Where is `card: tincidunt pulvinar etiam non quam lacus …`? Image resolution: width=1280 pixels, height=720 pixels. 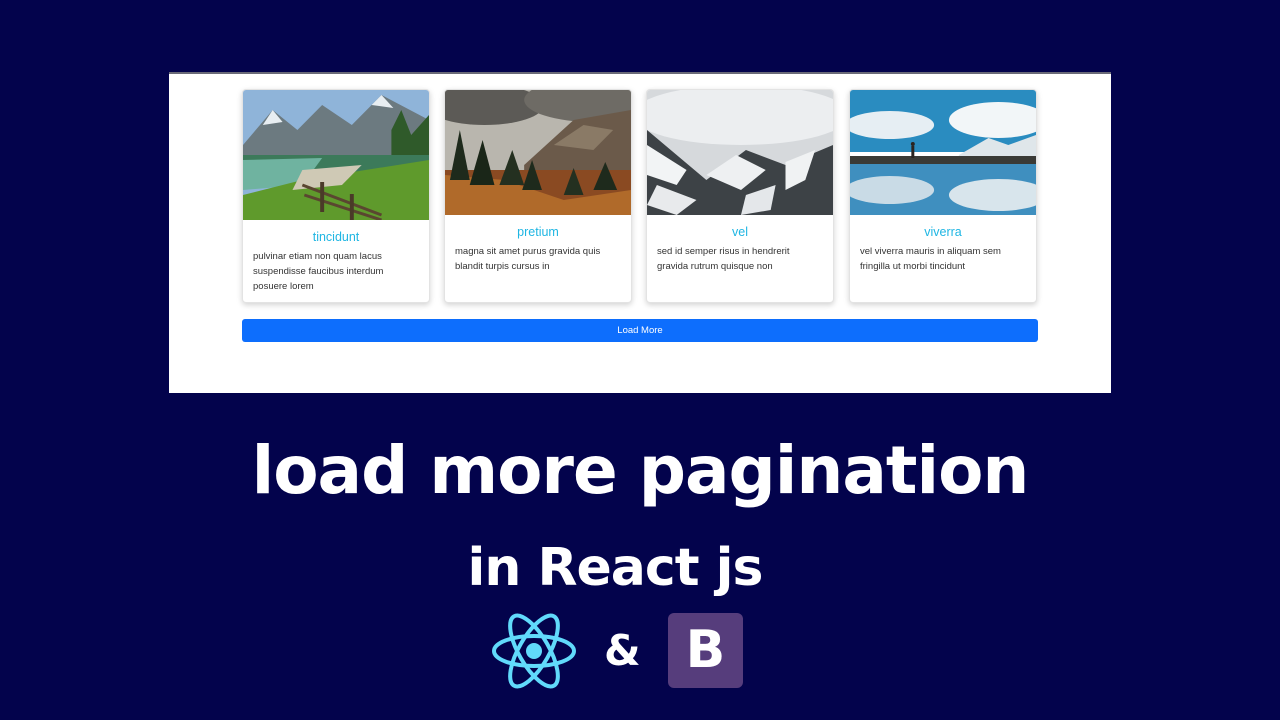
card: tincidunt pulvinar etiam non quam lacus … is located at coordinates (336, 196).